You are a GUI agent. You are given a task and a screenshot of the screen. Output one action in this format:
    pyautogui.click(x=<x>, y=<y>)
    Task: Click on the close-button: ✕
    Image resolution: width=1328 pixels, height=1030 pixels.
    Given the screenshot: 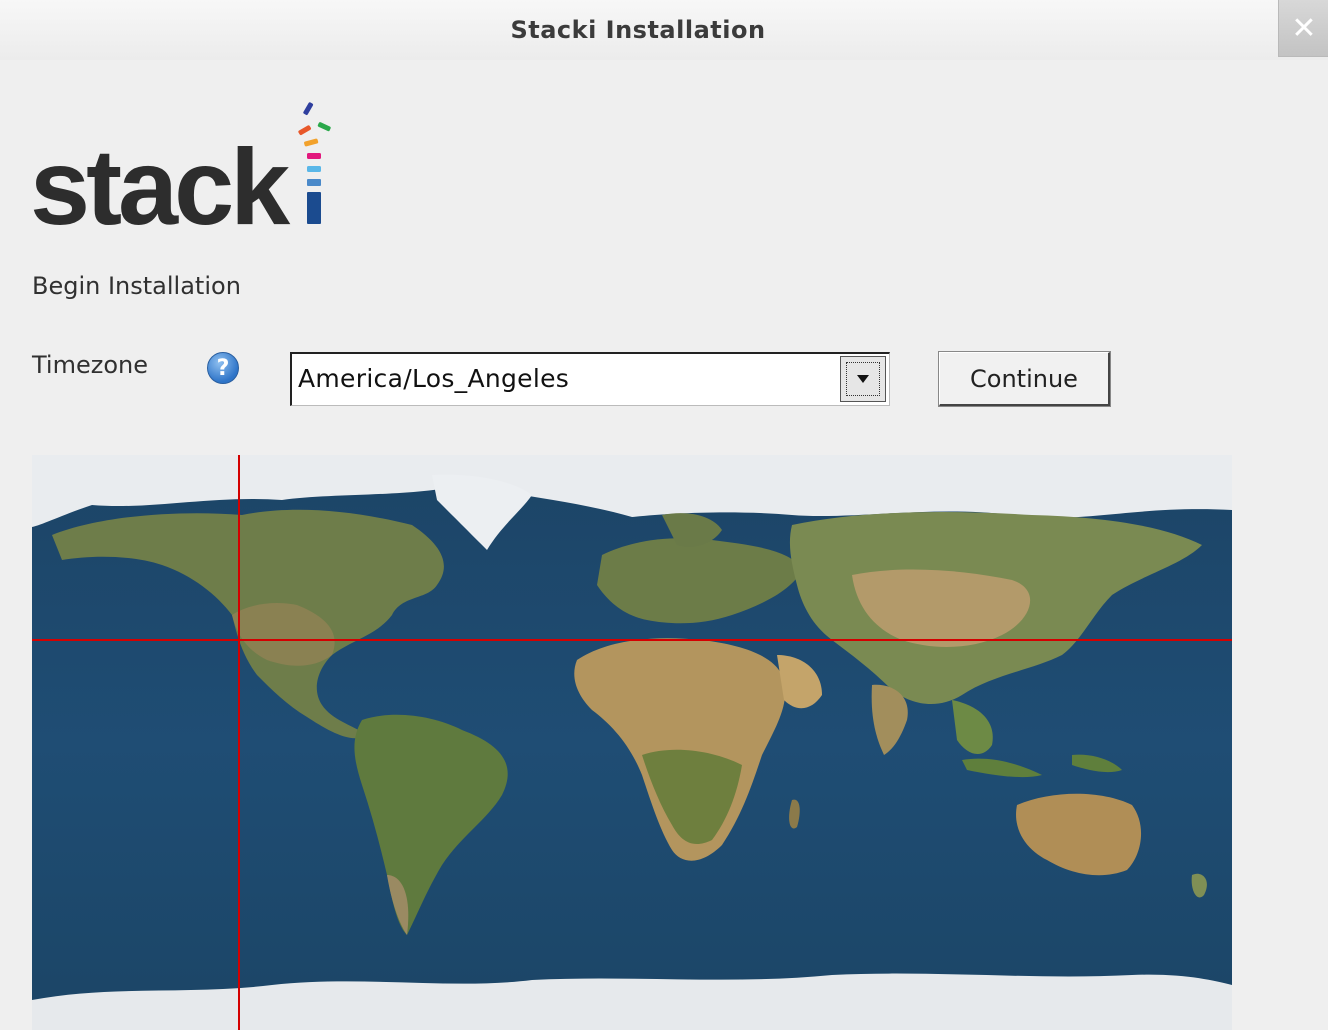 What is the action you would take?
    pyautogui.click(x=1303, y=28)
    